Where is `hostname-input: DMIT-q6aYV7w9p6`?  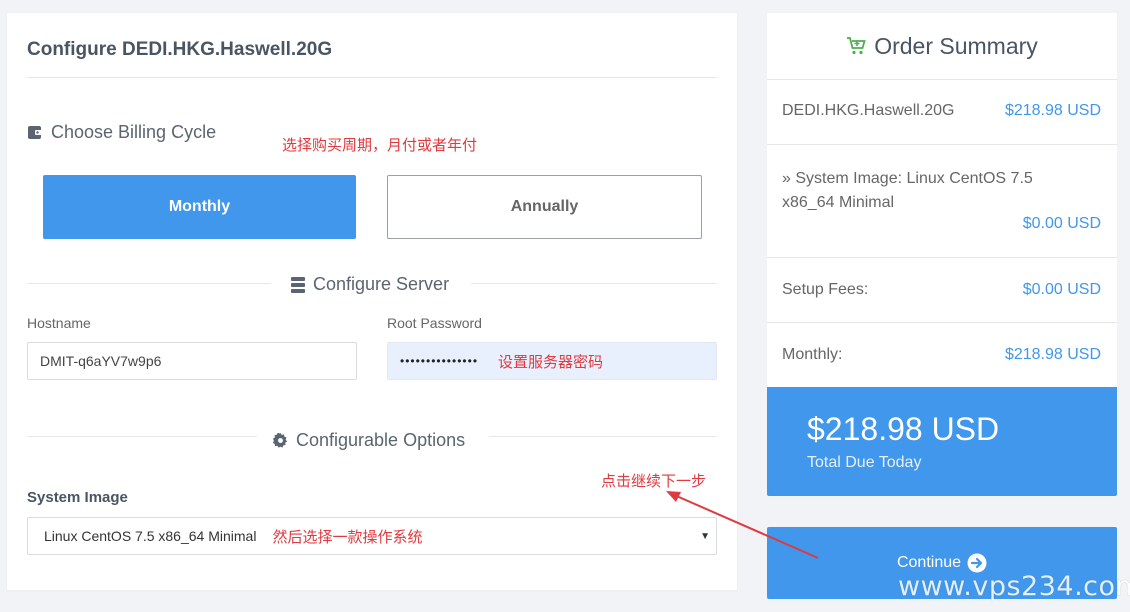
hostname-input: DMIT-q6aYV7w9p6 is located at coordinates (192, 361).